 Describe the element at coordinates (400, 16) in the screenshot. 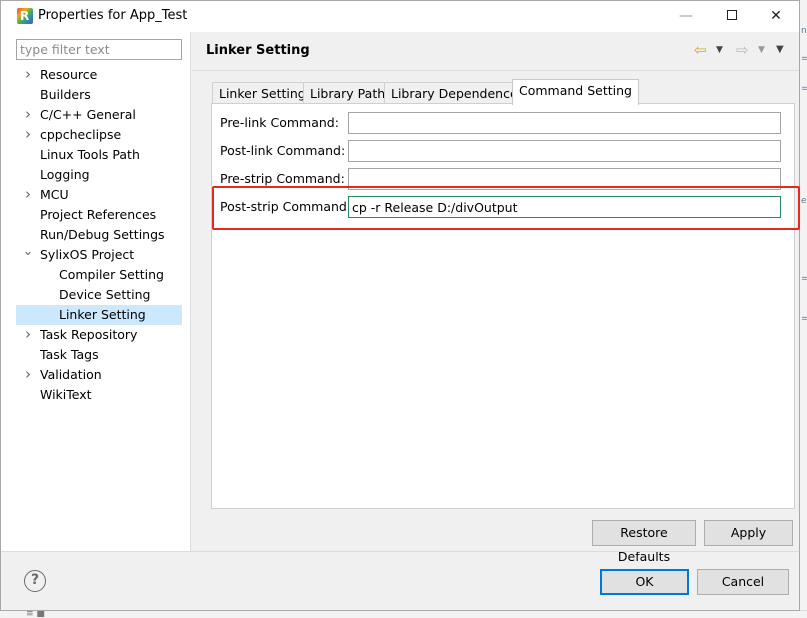

I see `title-bar: R Properties for App_Test — ✕` at that location.